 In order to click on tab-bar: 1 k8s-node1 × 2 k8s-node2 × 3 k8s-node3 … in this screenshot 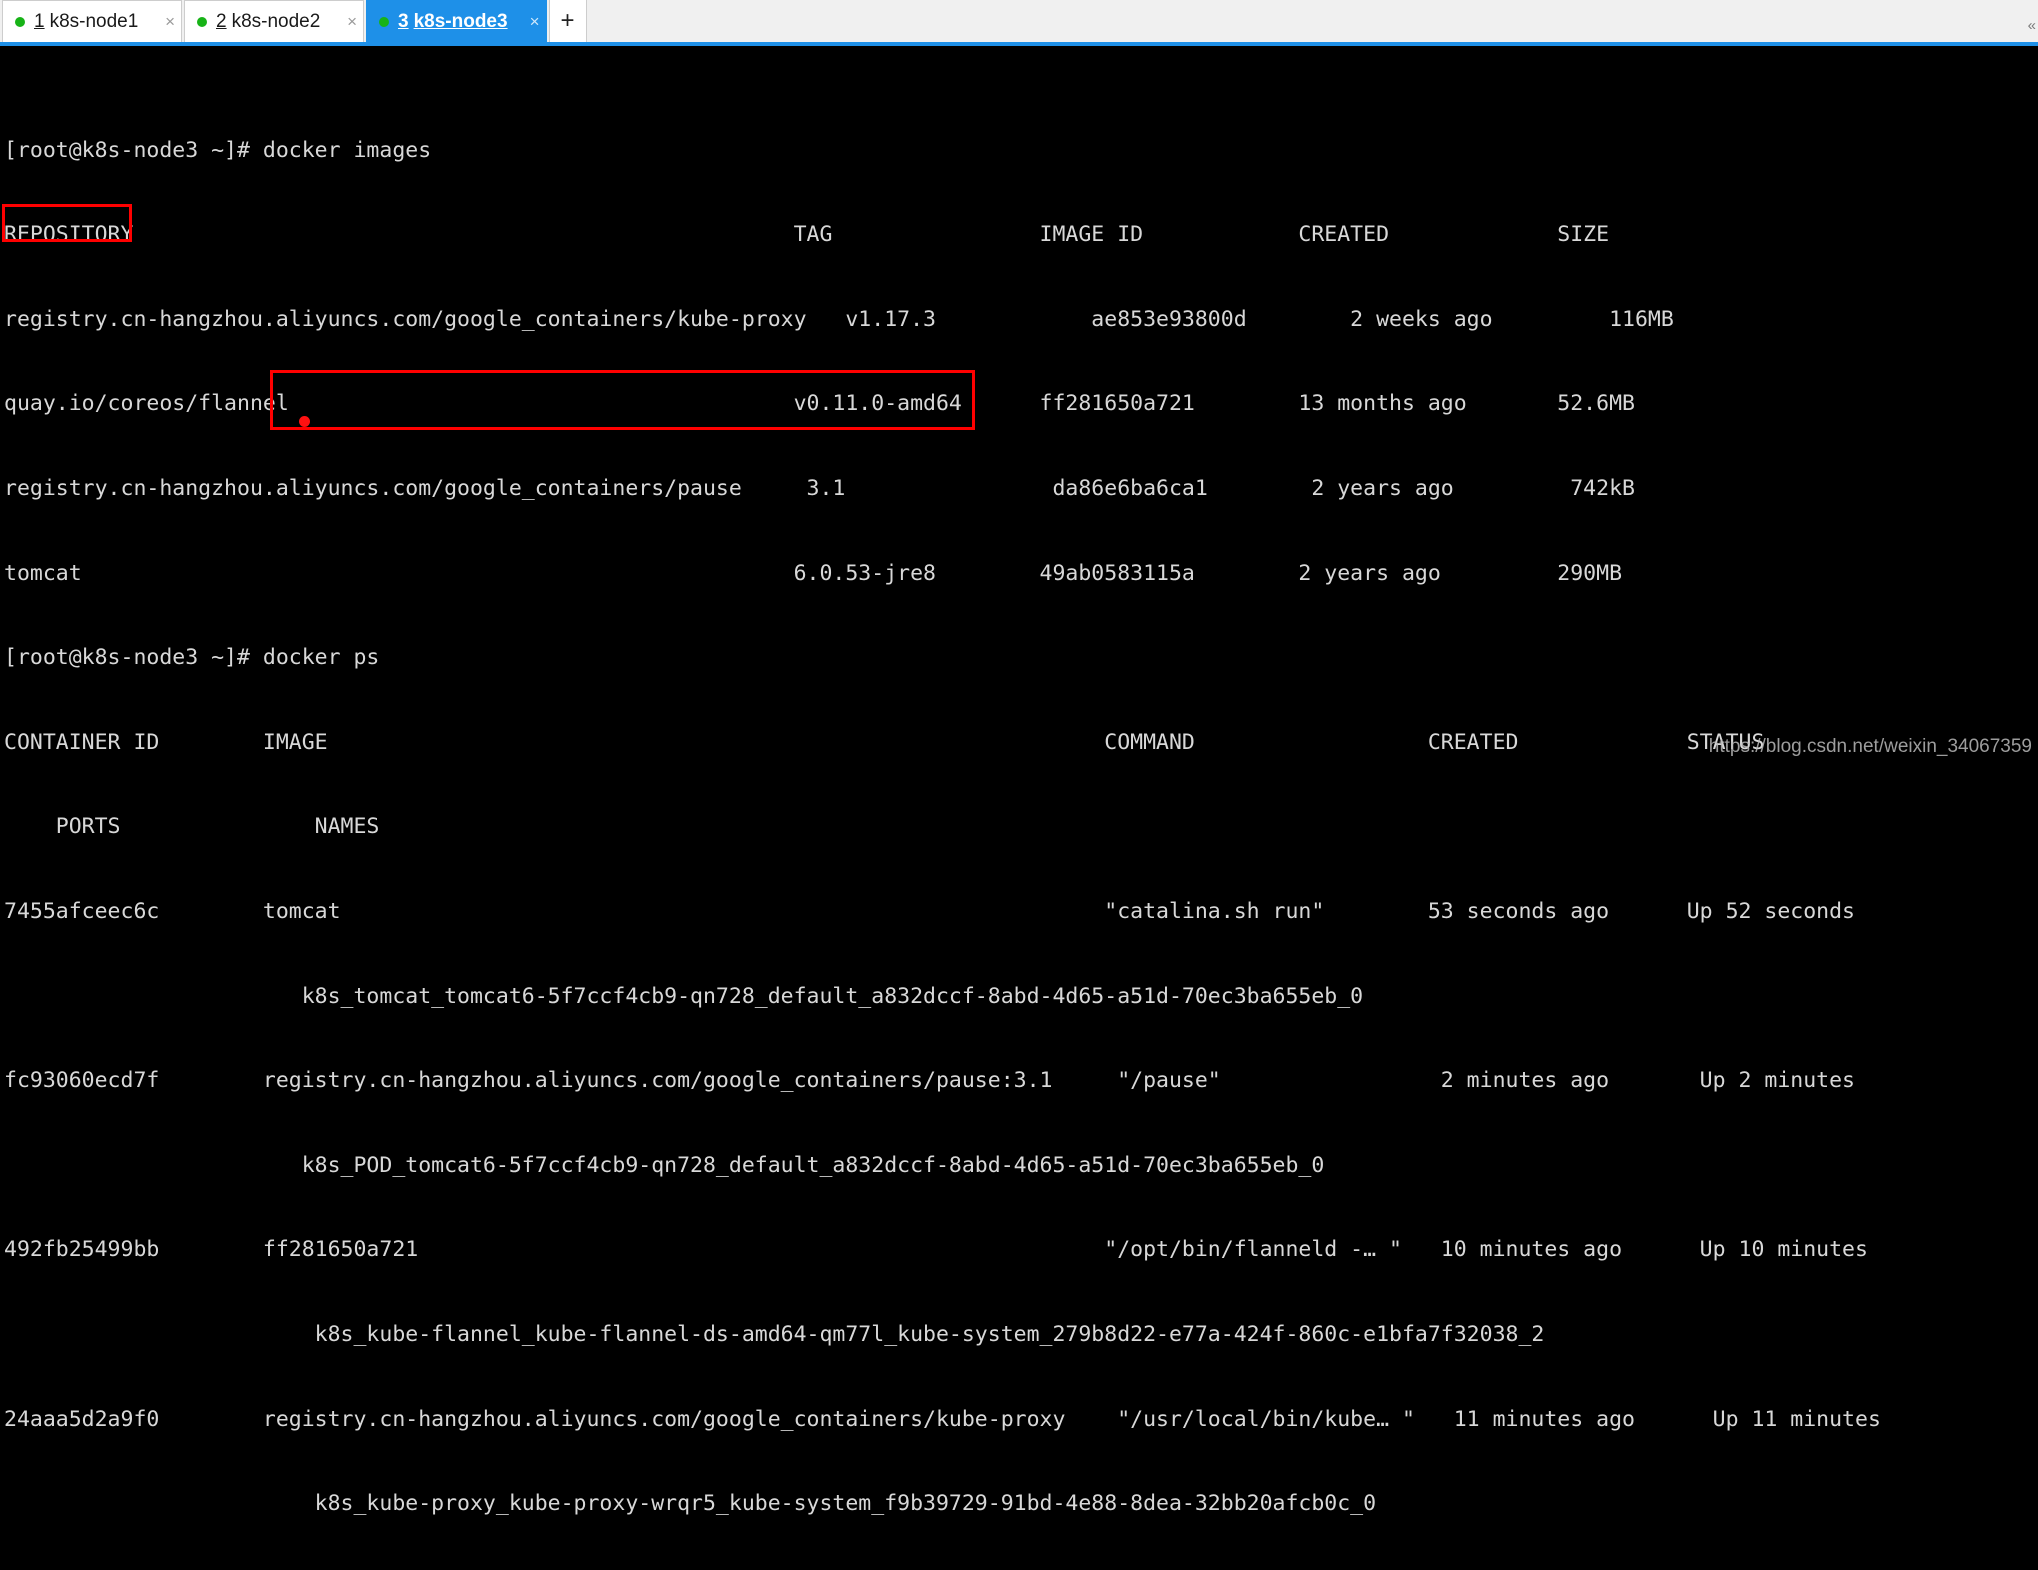, I will do `click(1019, 23)`.